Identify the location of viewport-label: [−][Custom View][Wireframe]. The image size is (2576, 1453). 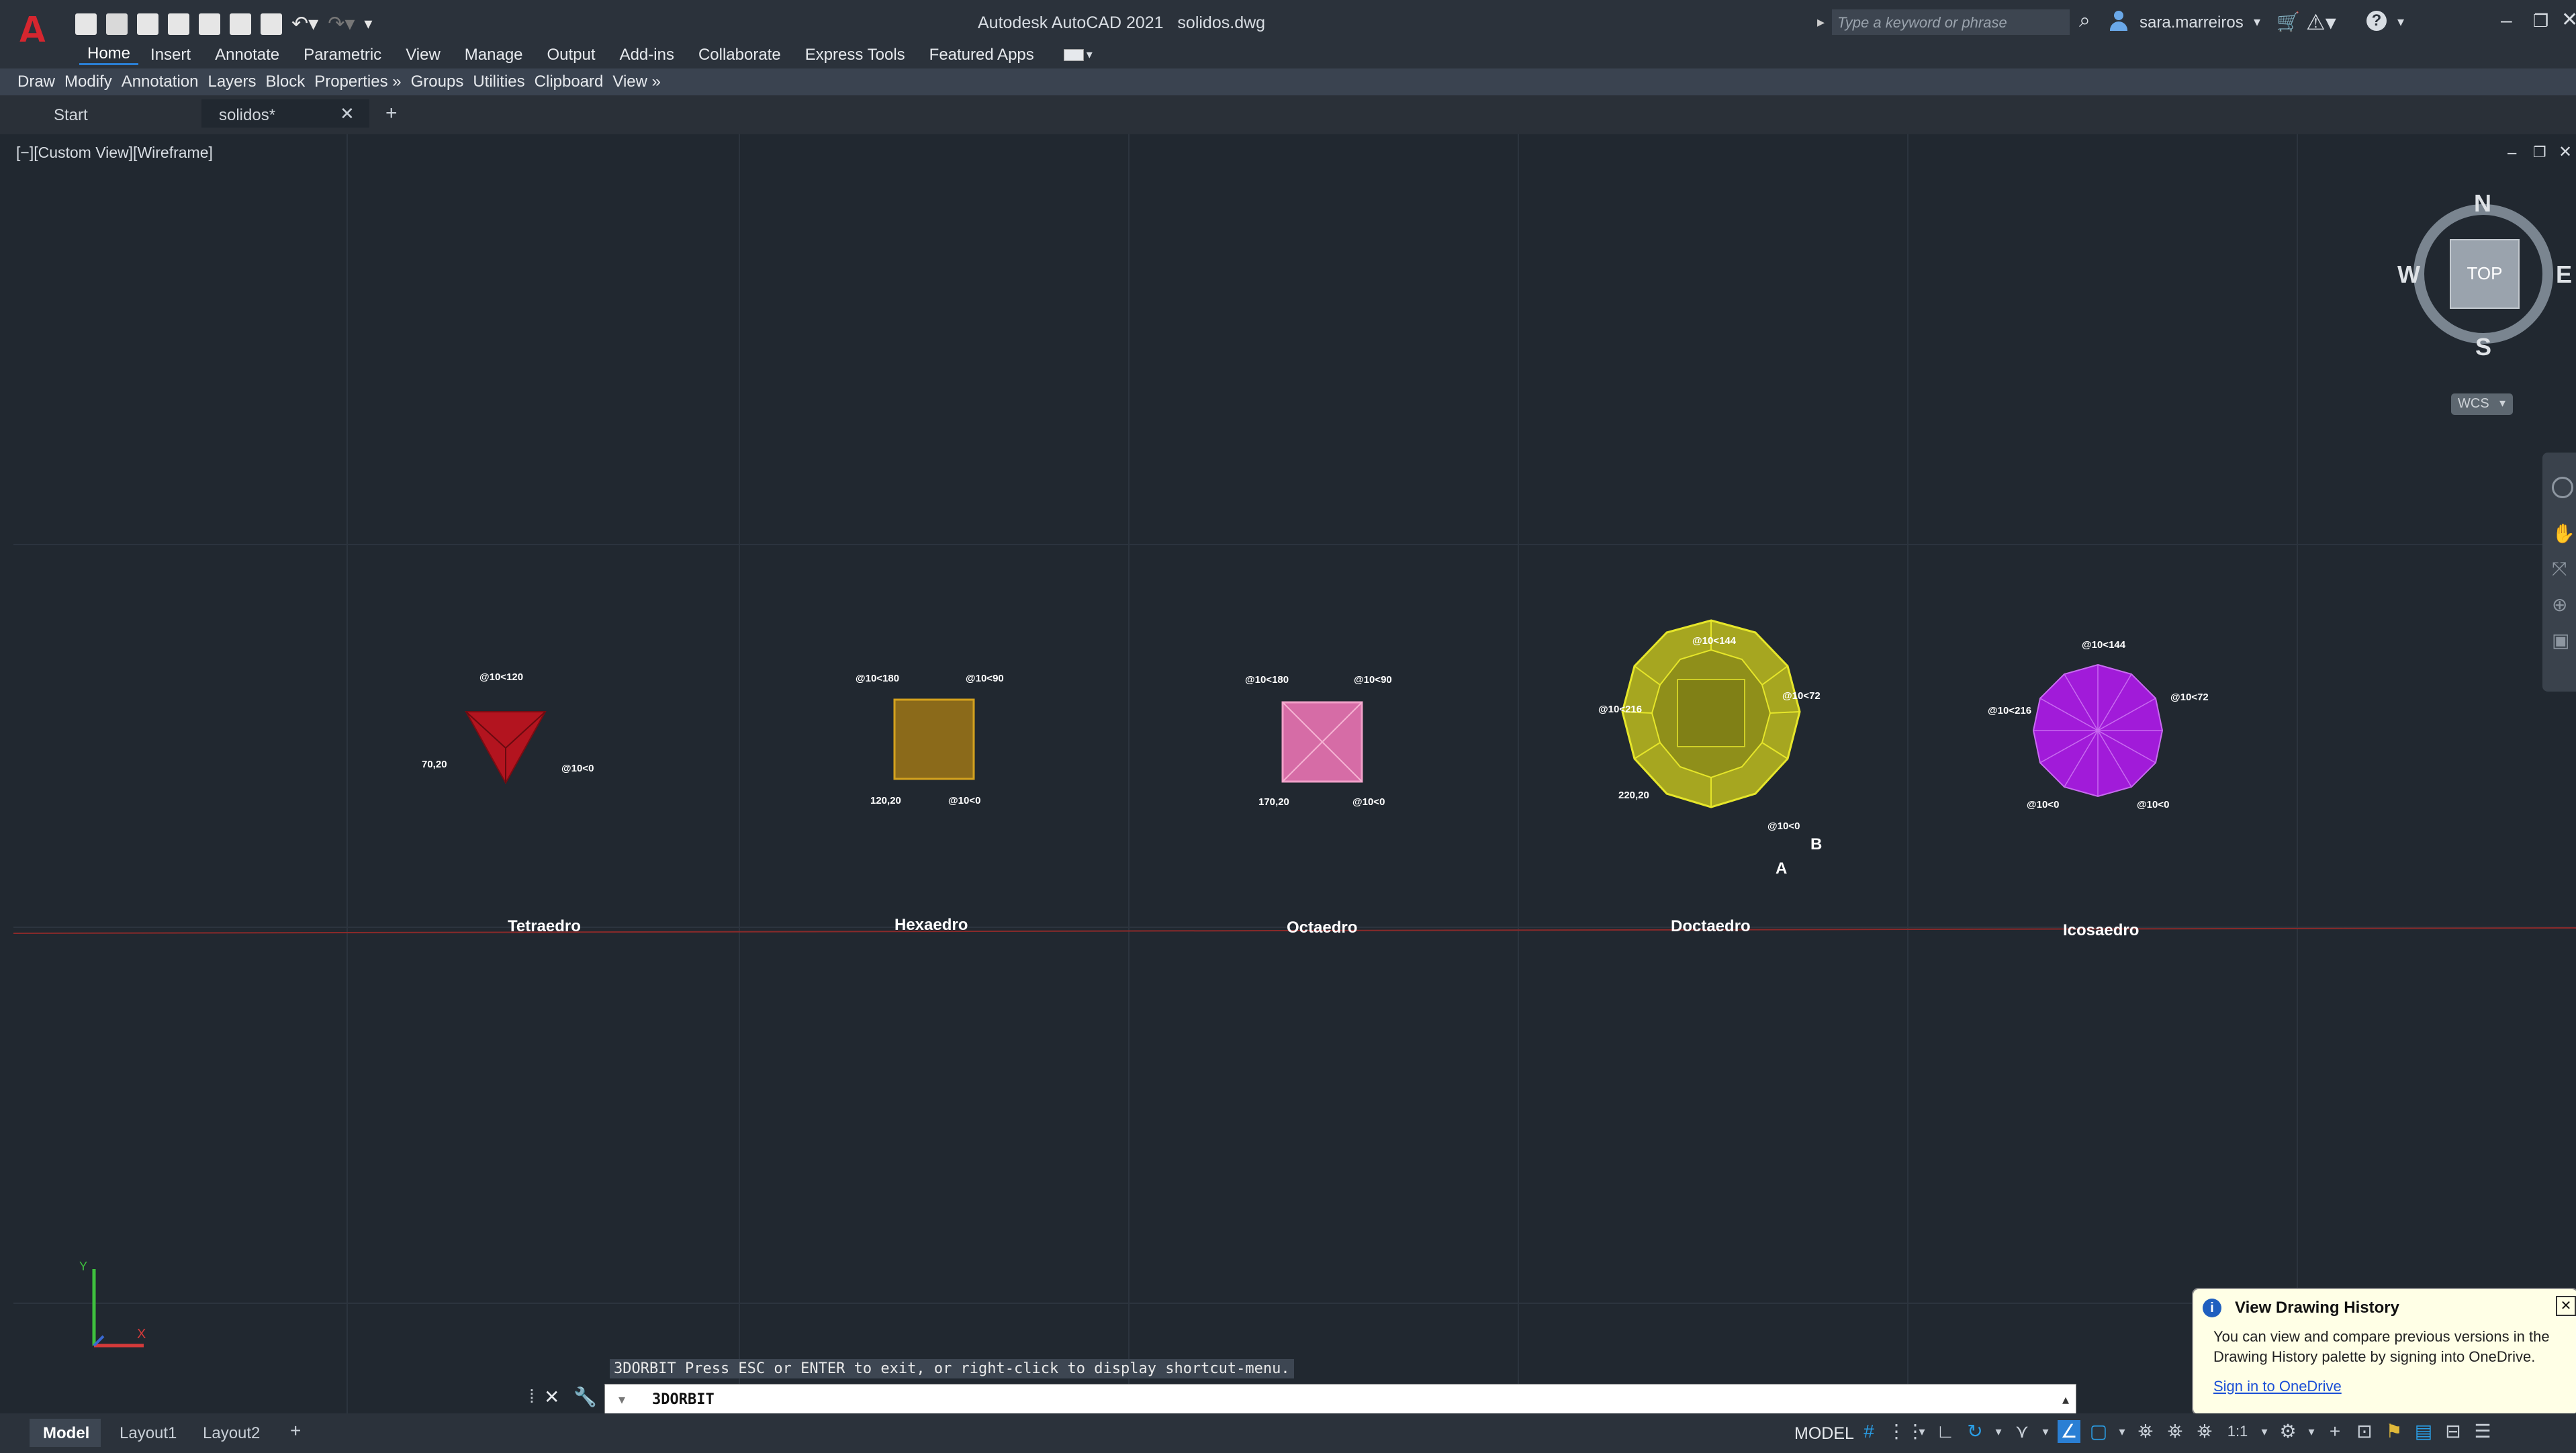
(114, 153).